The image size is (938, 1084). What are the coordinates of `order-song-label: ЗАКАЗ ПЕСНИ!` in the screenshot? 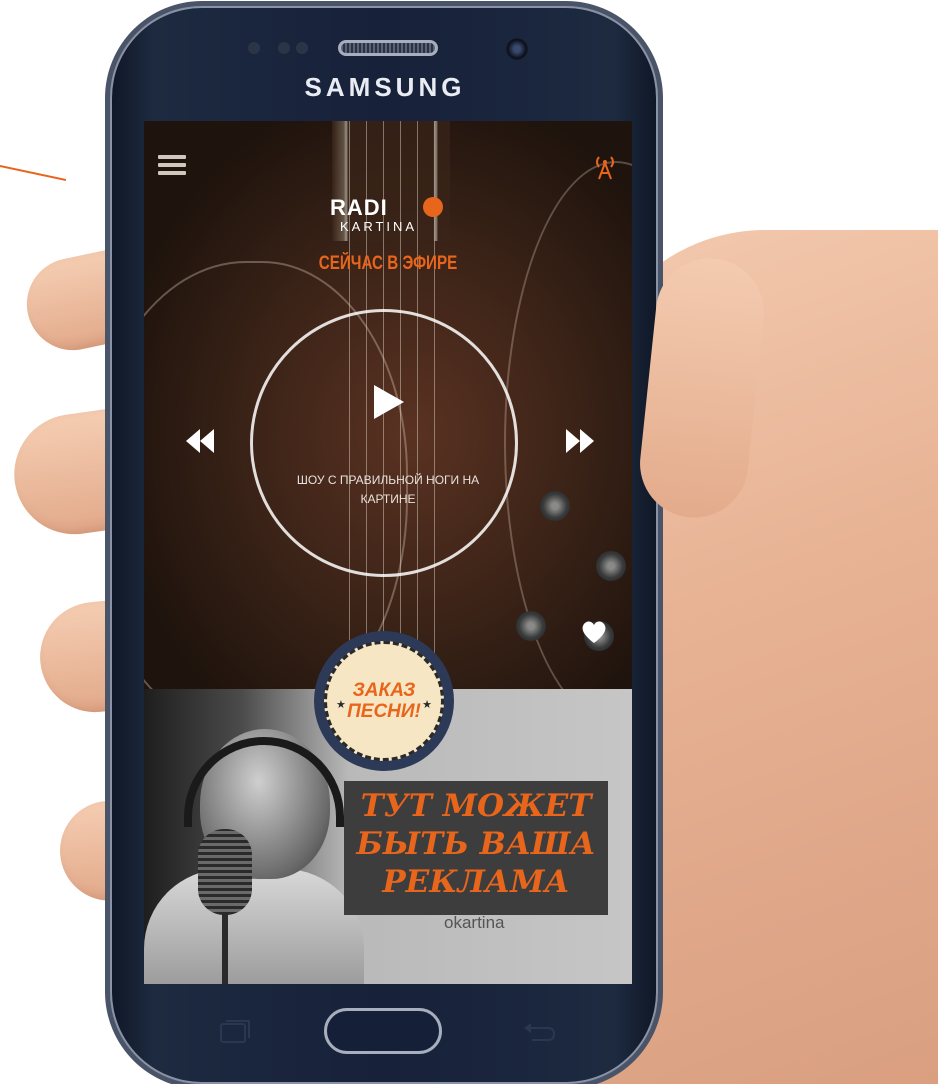 It's located at (384, 701).